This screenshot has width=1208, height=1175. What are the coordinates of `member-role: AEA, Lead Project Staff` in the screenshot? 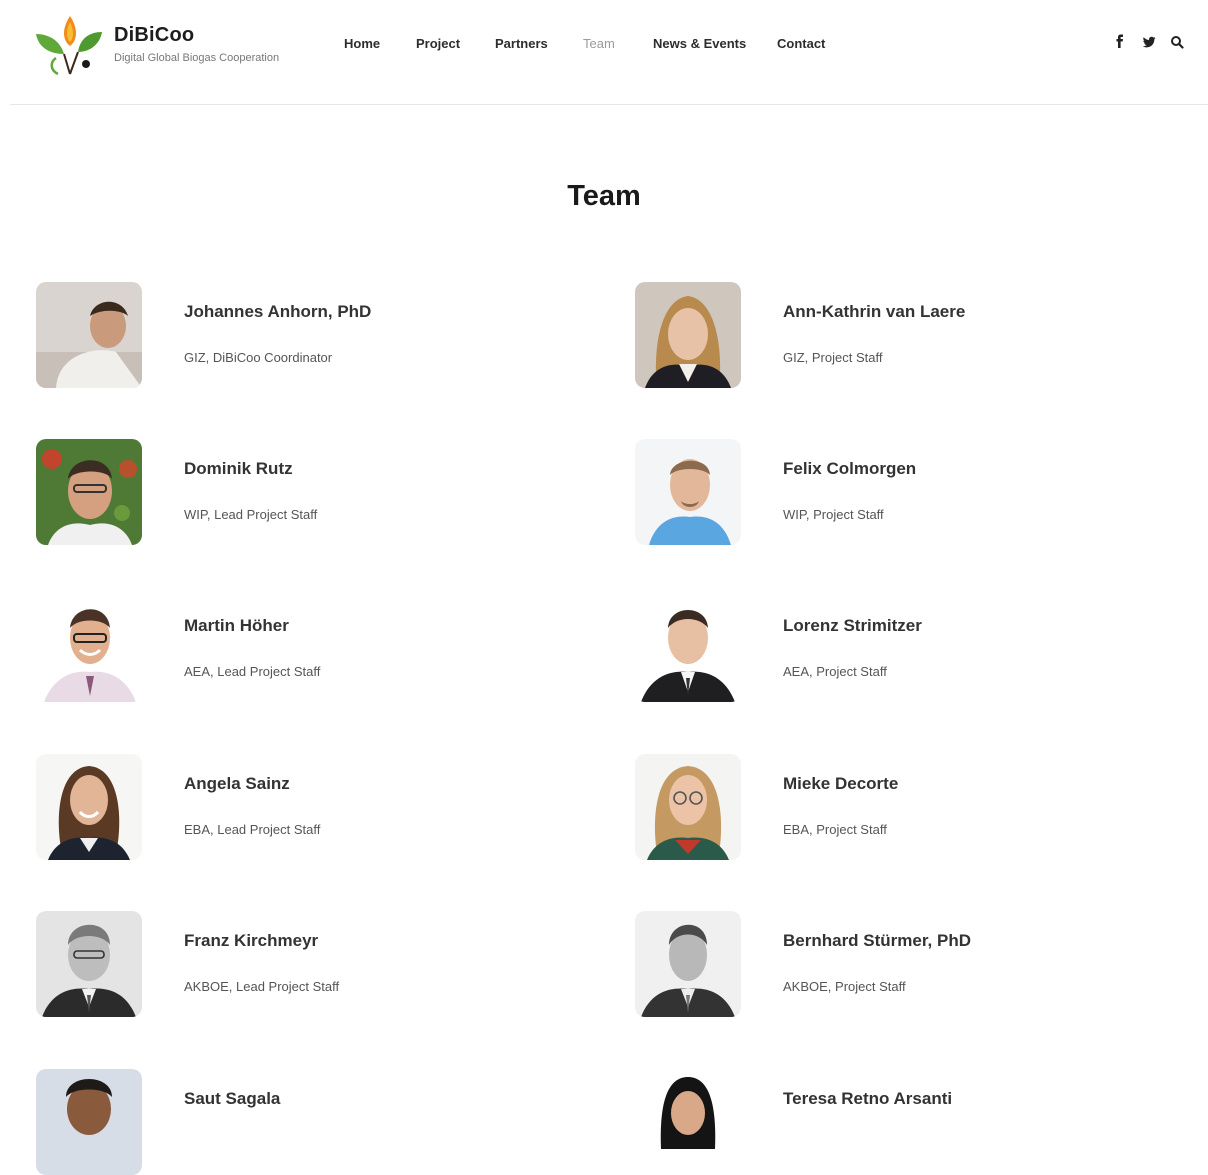 It's located at (252, 671).